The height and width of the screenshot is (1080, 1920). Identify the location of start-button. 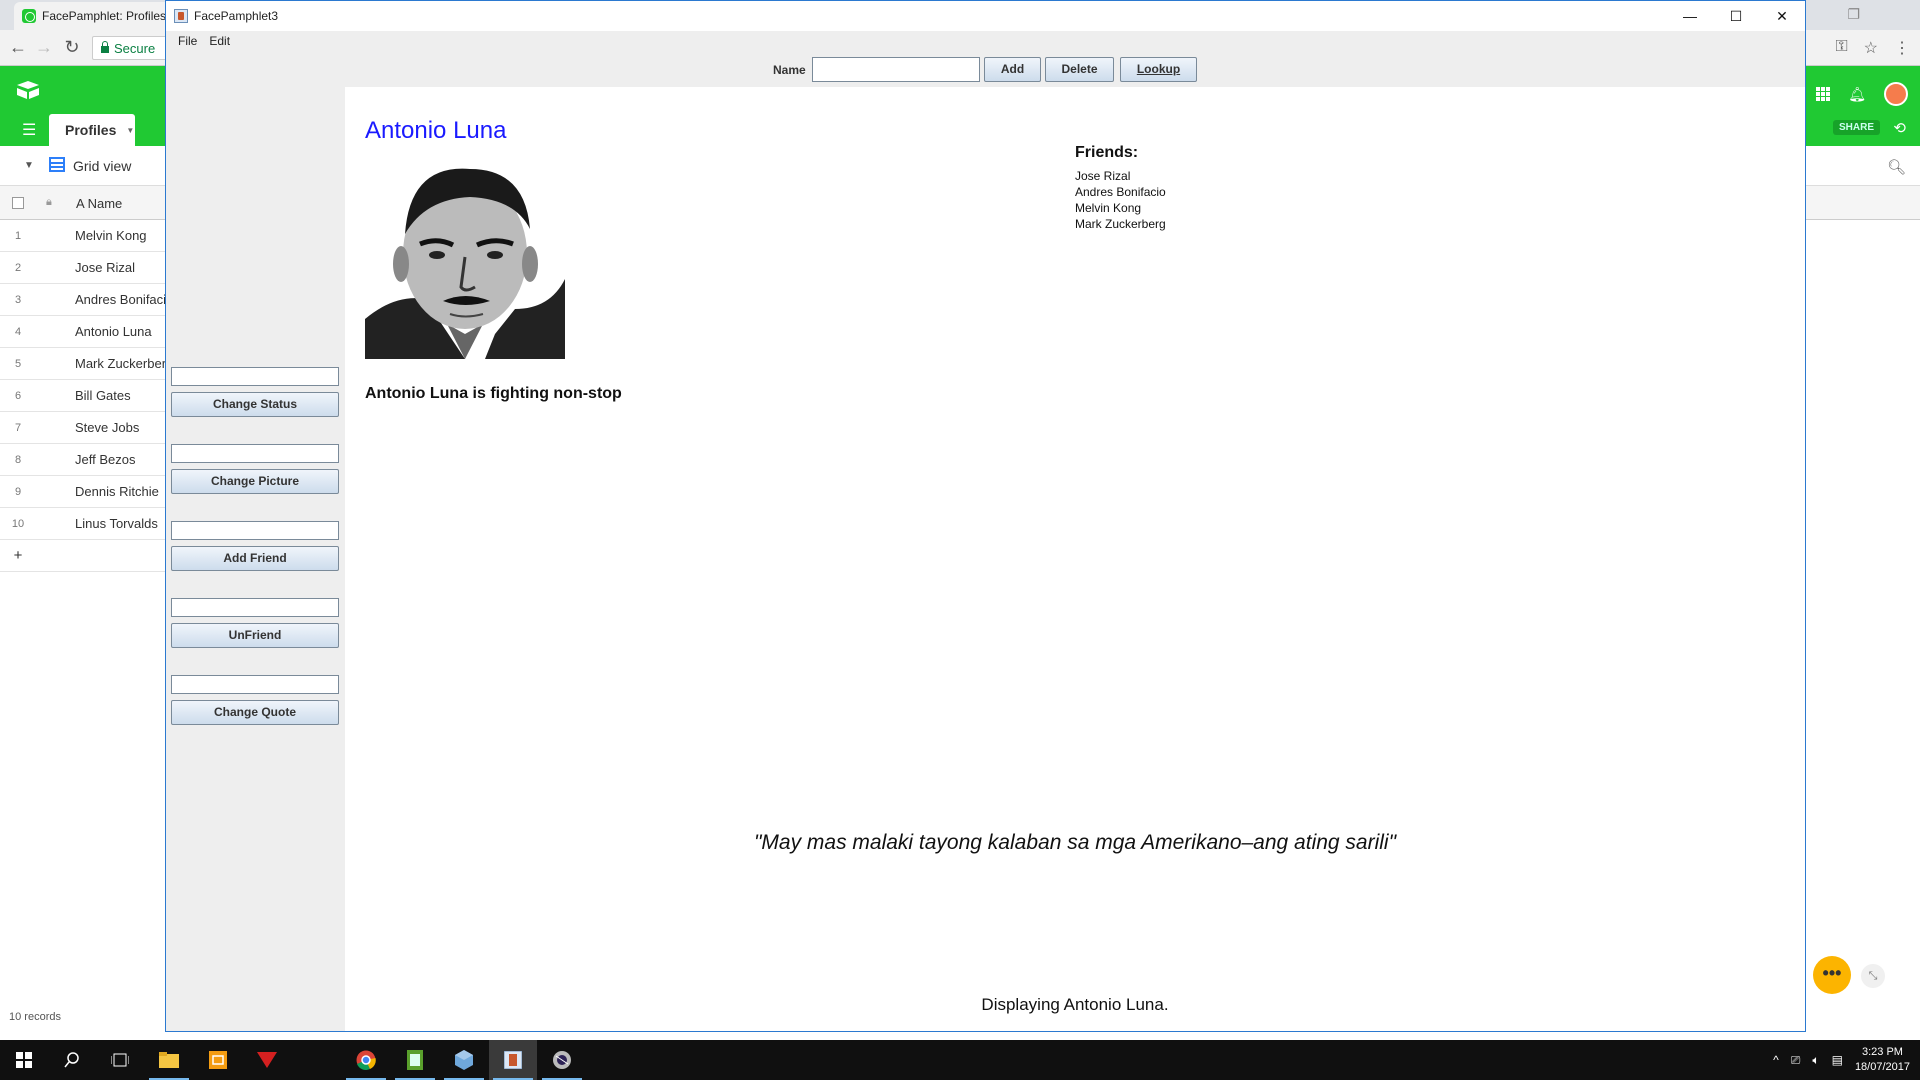
(24, 1060).